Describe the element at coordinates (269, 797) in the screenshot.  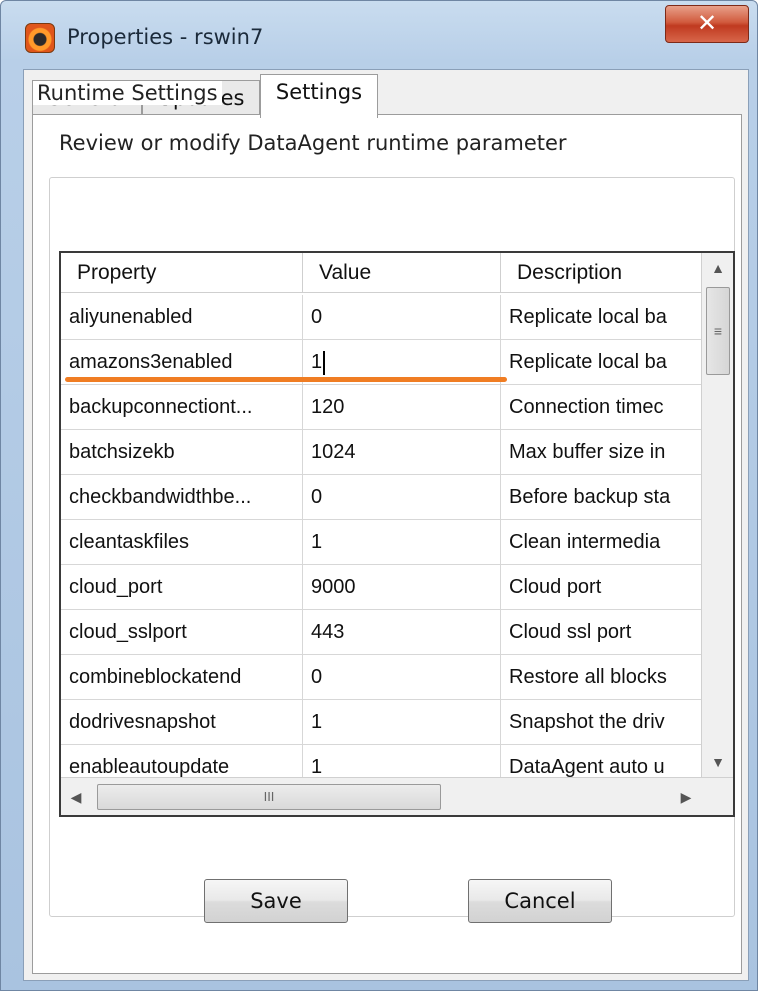
I see `horizontal-scroll-thumb: III` at that location.